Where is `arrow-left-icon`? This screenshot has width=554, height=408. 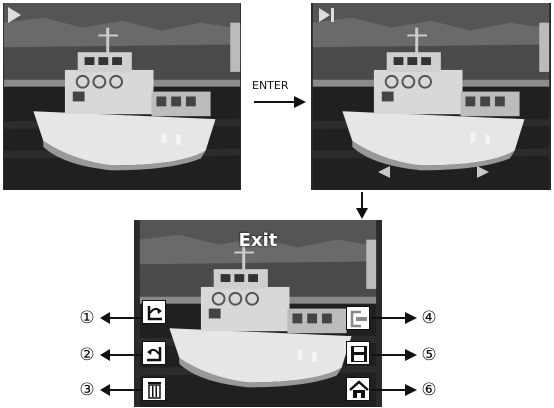
arrow-left-icon is located at coordinates (384, 172).